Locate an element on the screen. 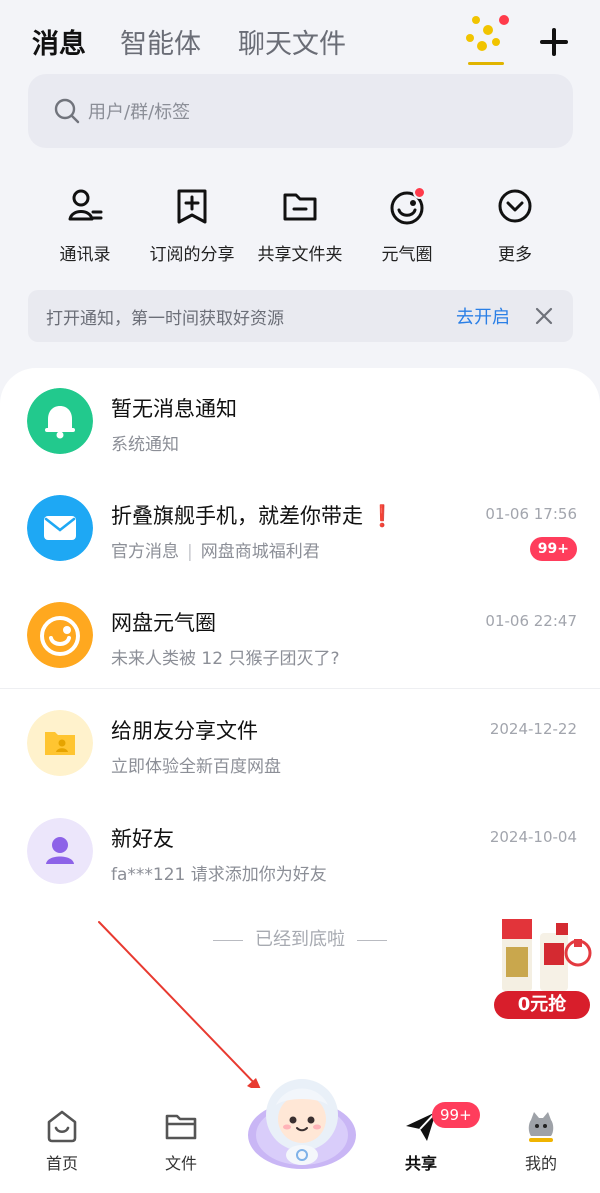  top-bar: 消息 智能体 聊天文件 is located at coordinates (300, 40).